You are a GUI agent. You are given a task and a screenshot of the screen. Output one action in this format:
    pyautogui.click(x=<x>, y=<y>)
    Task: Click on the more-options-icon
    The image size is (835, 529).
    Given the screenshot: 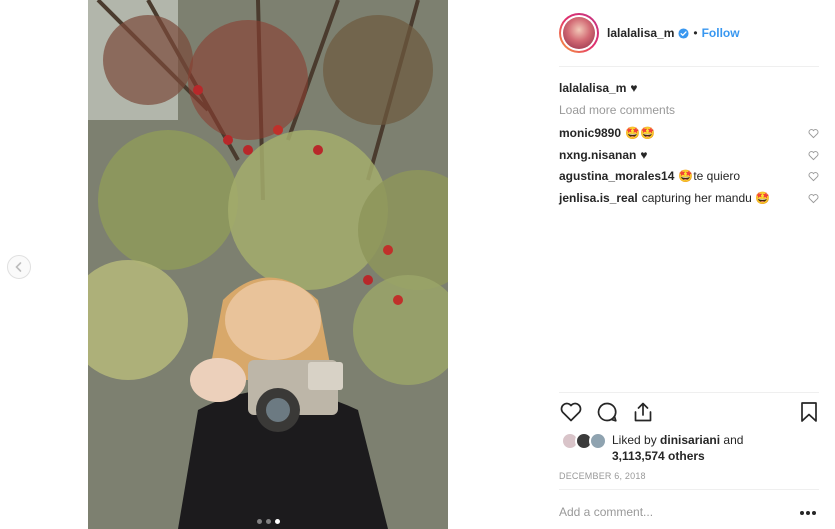 What is the action you would take?
    pyautogui.click(x=808, y=513)
    